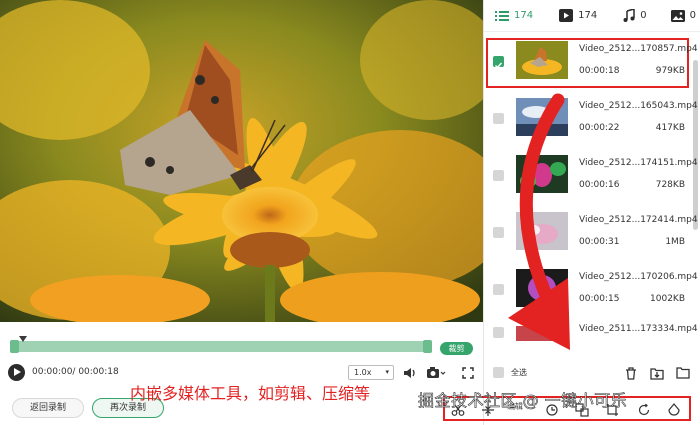 Image resolution: width=700 pixels, height=425 pixels. I want to click on watermark-tool-icon, so click(674, 410).